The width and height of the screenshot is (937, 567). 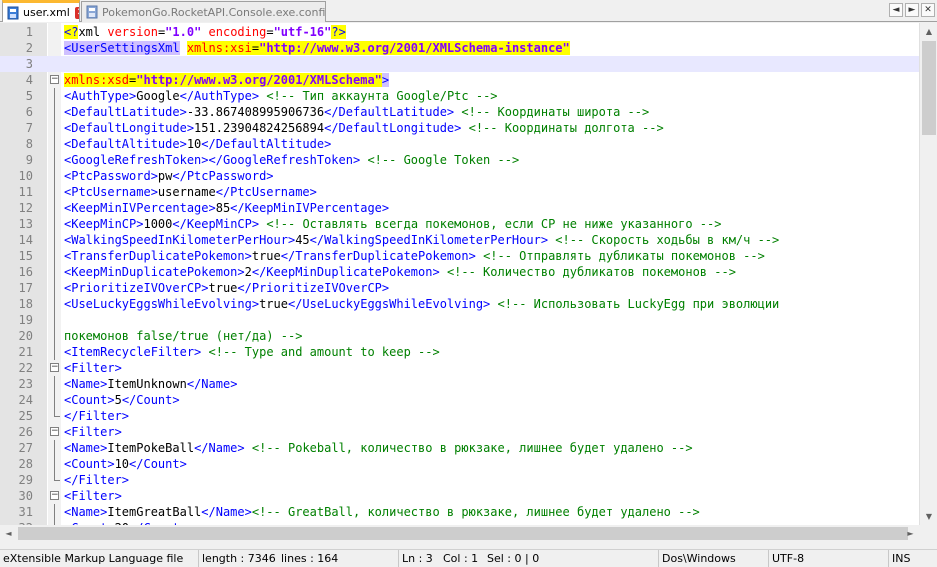 I want to click on code-line: 1 <?xml version="1.0" encoding="utf-16"?>, so click(x=459, y=32).